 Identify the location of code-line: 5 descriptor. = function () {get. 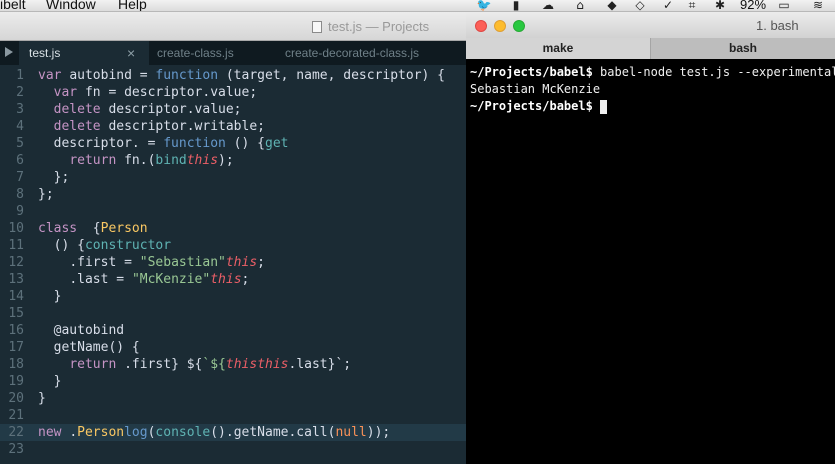
(233, 143).